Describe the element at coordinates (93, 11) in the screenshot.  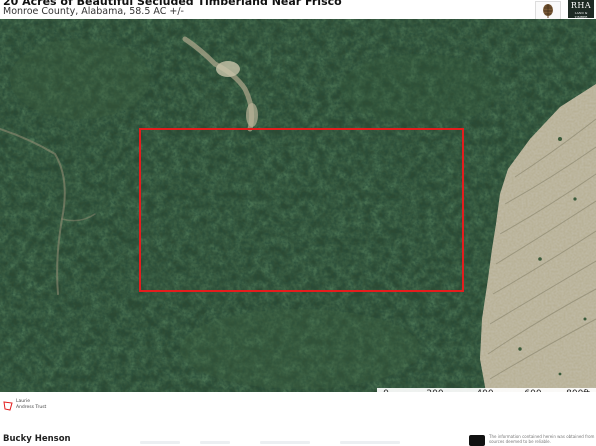
I see `page-subtitle: Monroe County, Alabama, 58.5 AC +/-` at that location.